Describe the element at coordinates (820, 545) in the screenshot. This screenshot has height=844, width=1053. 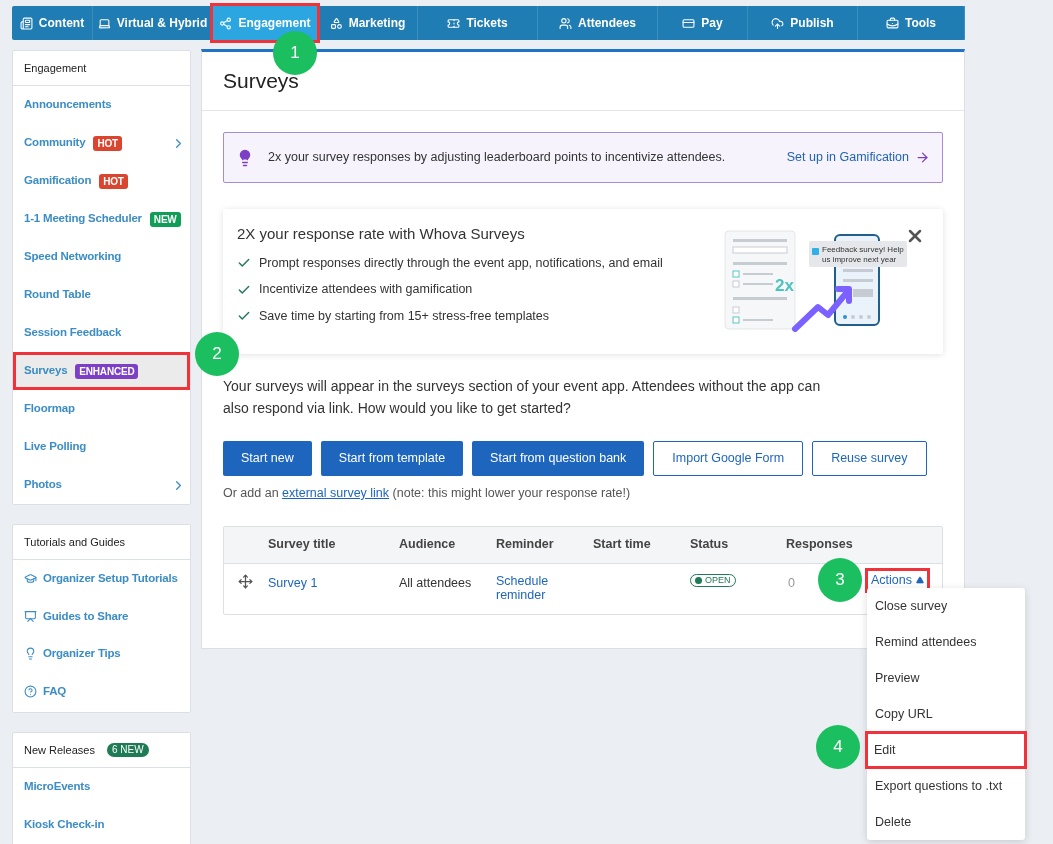
I see `column-header: Responses` at that location.